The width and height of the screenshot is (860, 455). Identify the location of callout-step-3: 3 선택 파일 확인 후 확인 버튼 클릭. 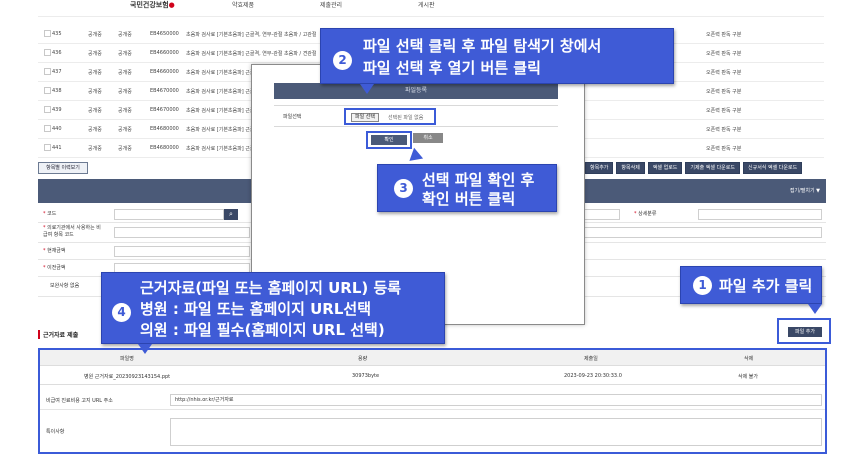
(467, 188).